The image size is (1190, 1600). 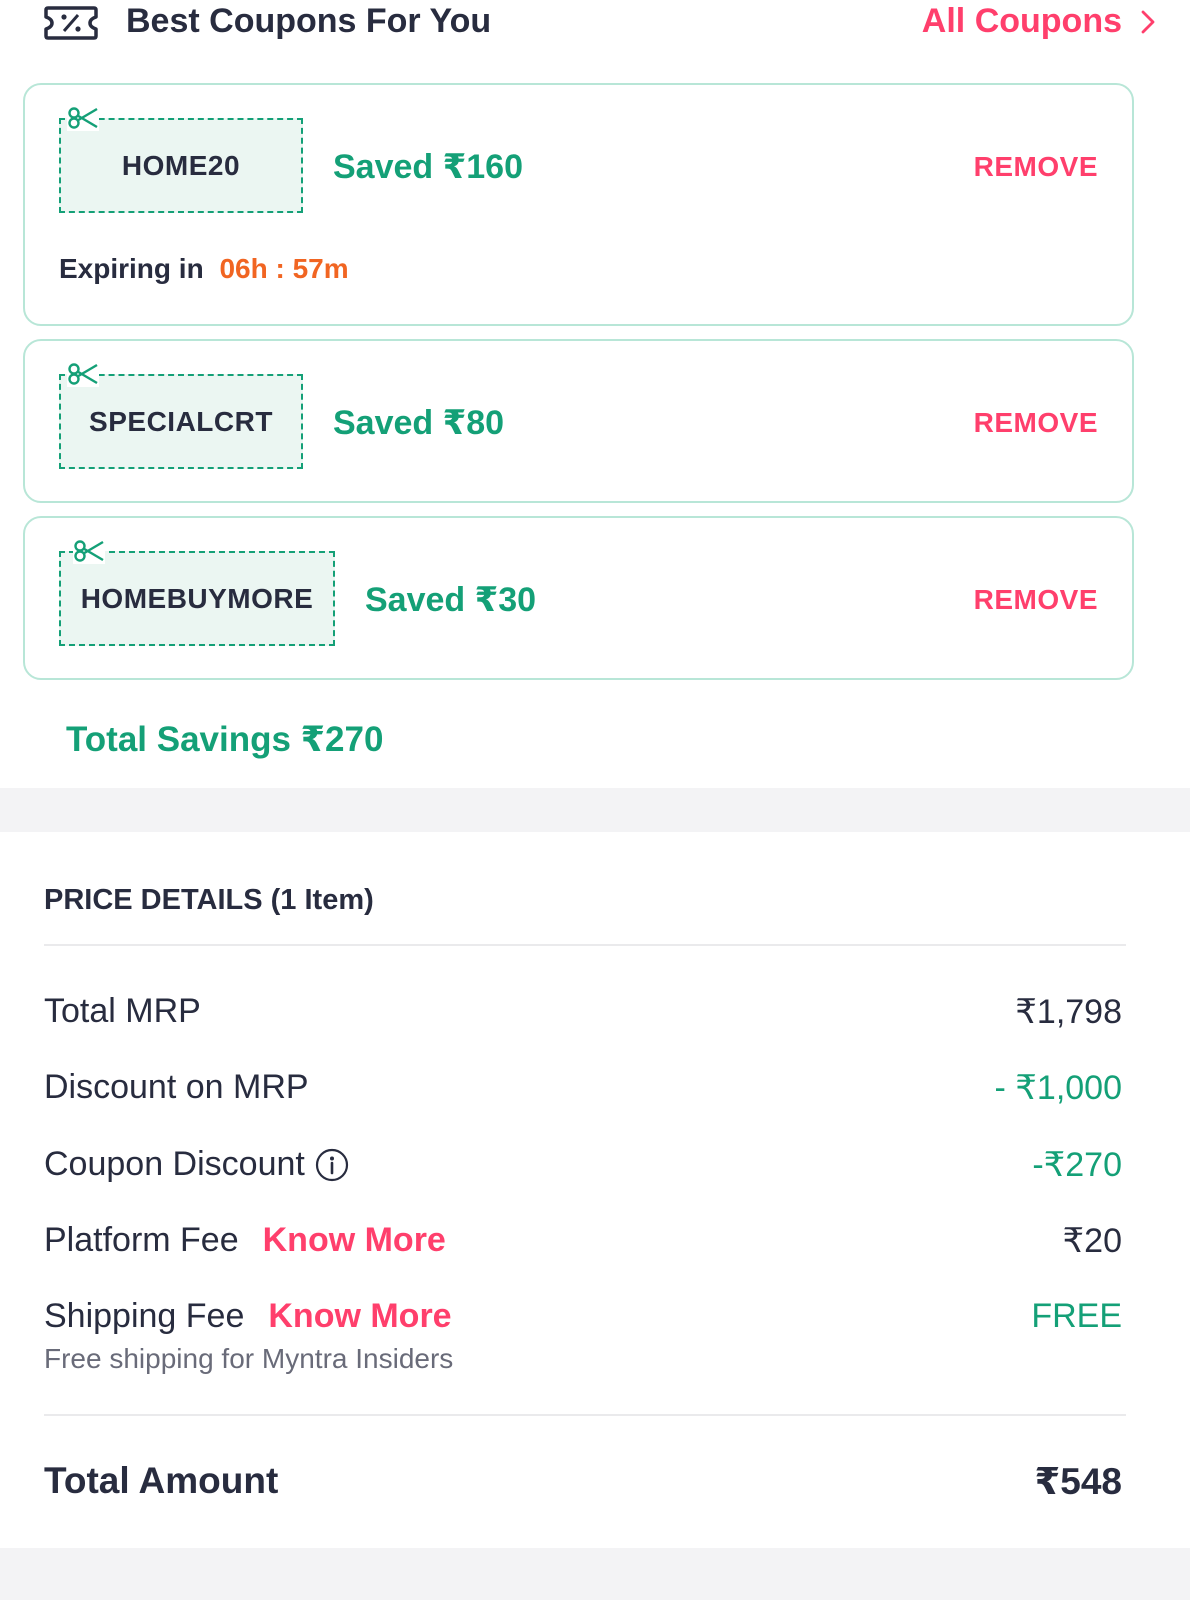 I want to click on total-amount-label: Total Amount, so click(x=161, y=1480).